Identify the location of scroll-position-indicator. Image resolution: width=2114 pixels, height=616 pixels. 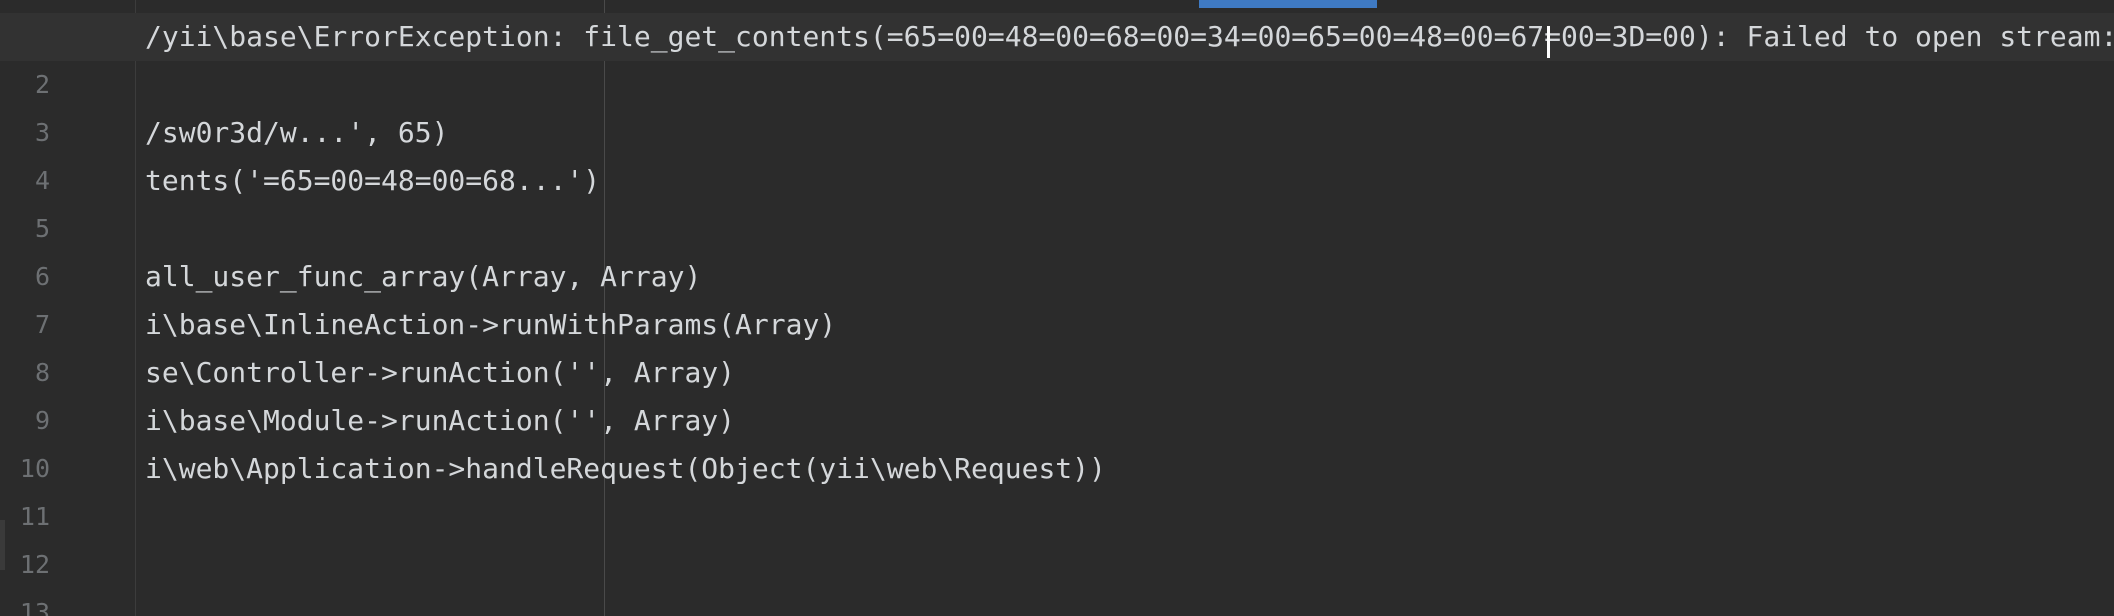
(1288, 4).